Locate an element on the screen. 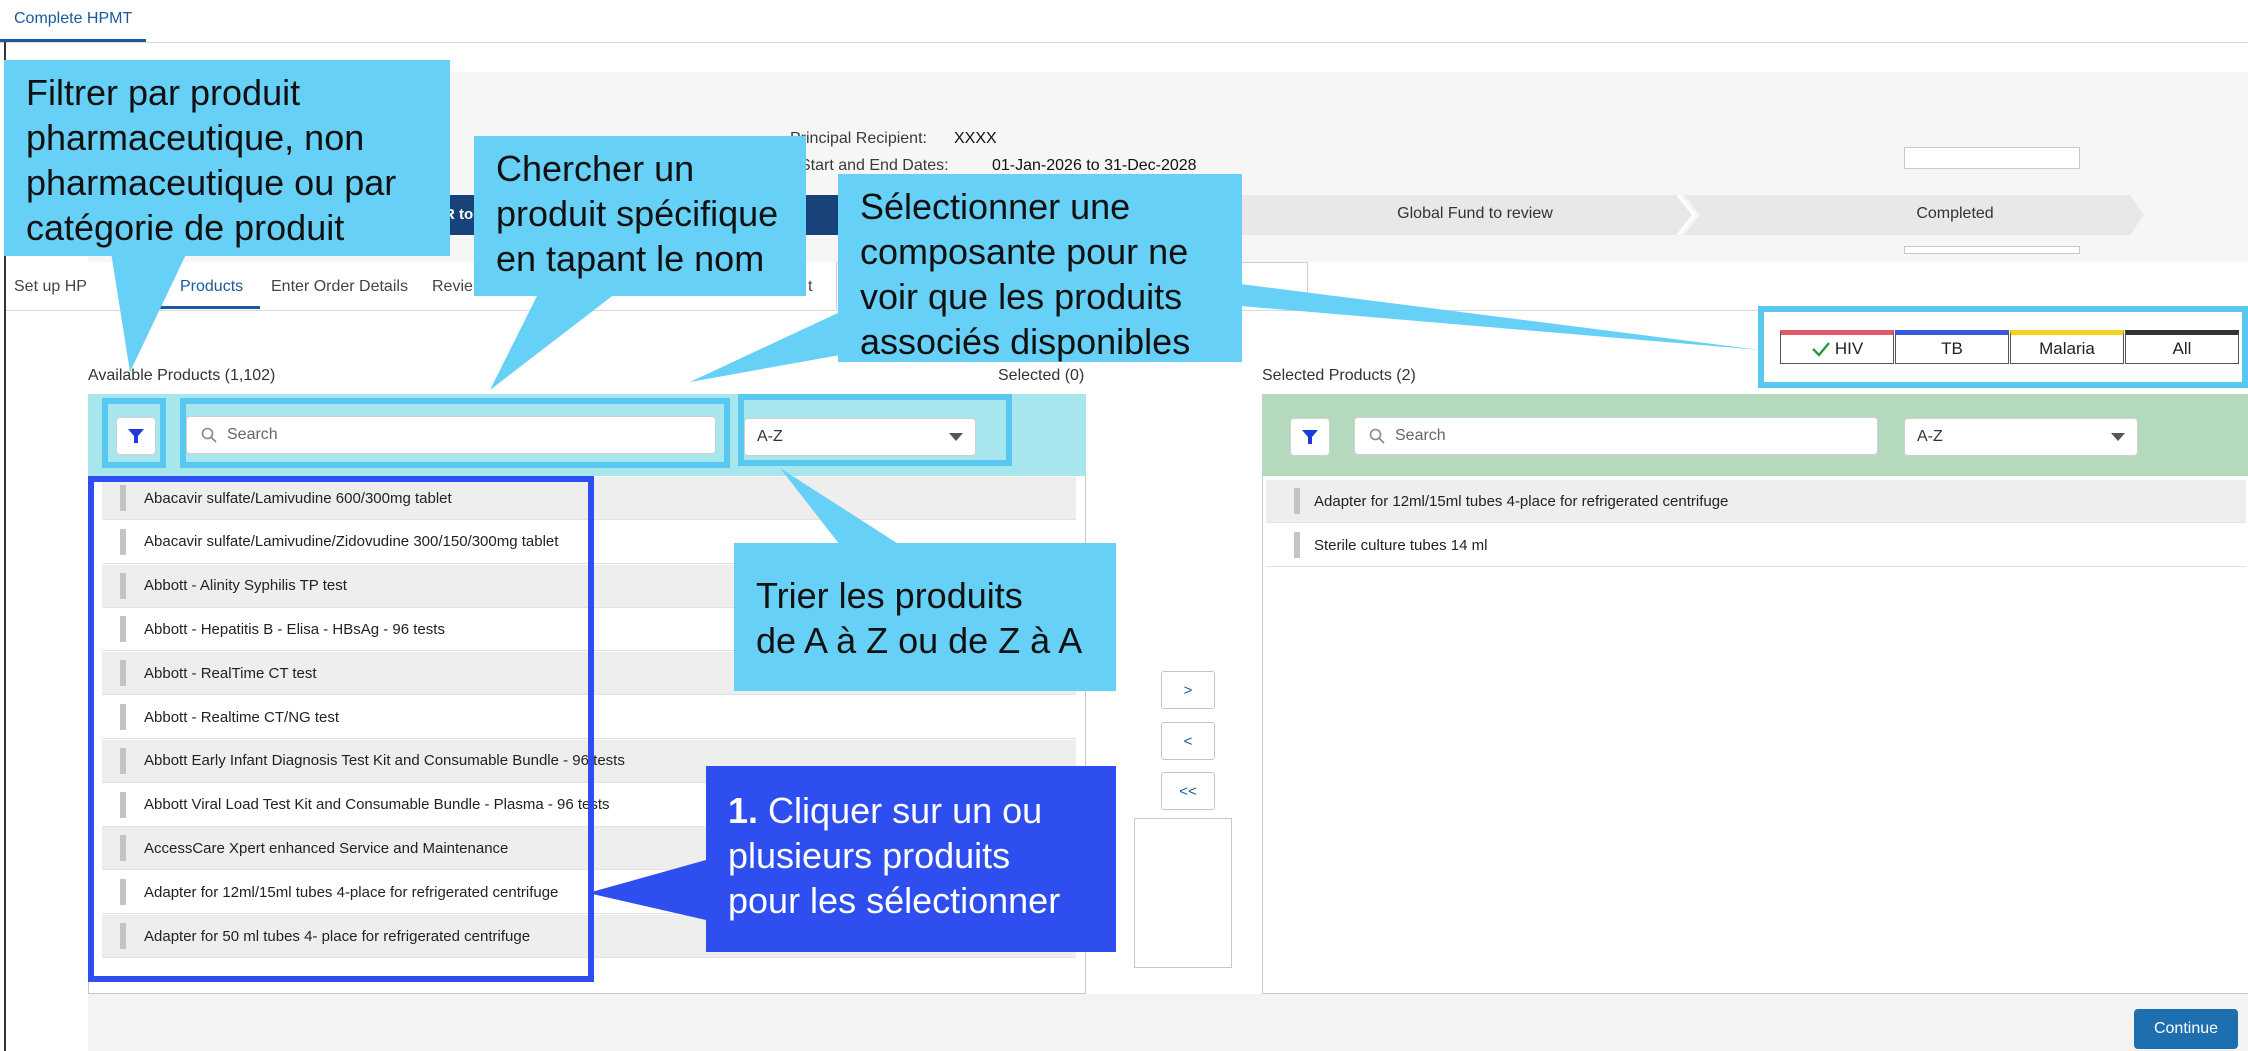  component-tab-tb: TB is located at coordinates (1952, 347).